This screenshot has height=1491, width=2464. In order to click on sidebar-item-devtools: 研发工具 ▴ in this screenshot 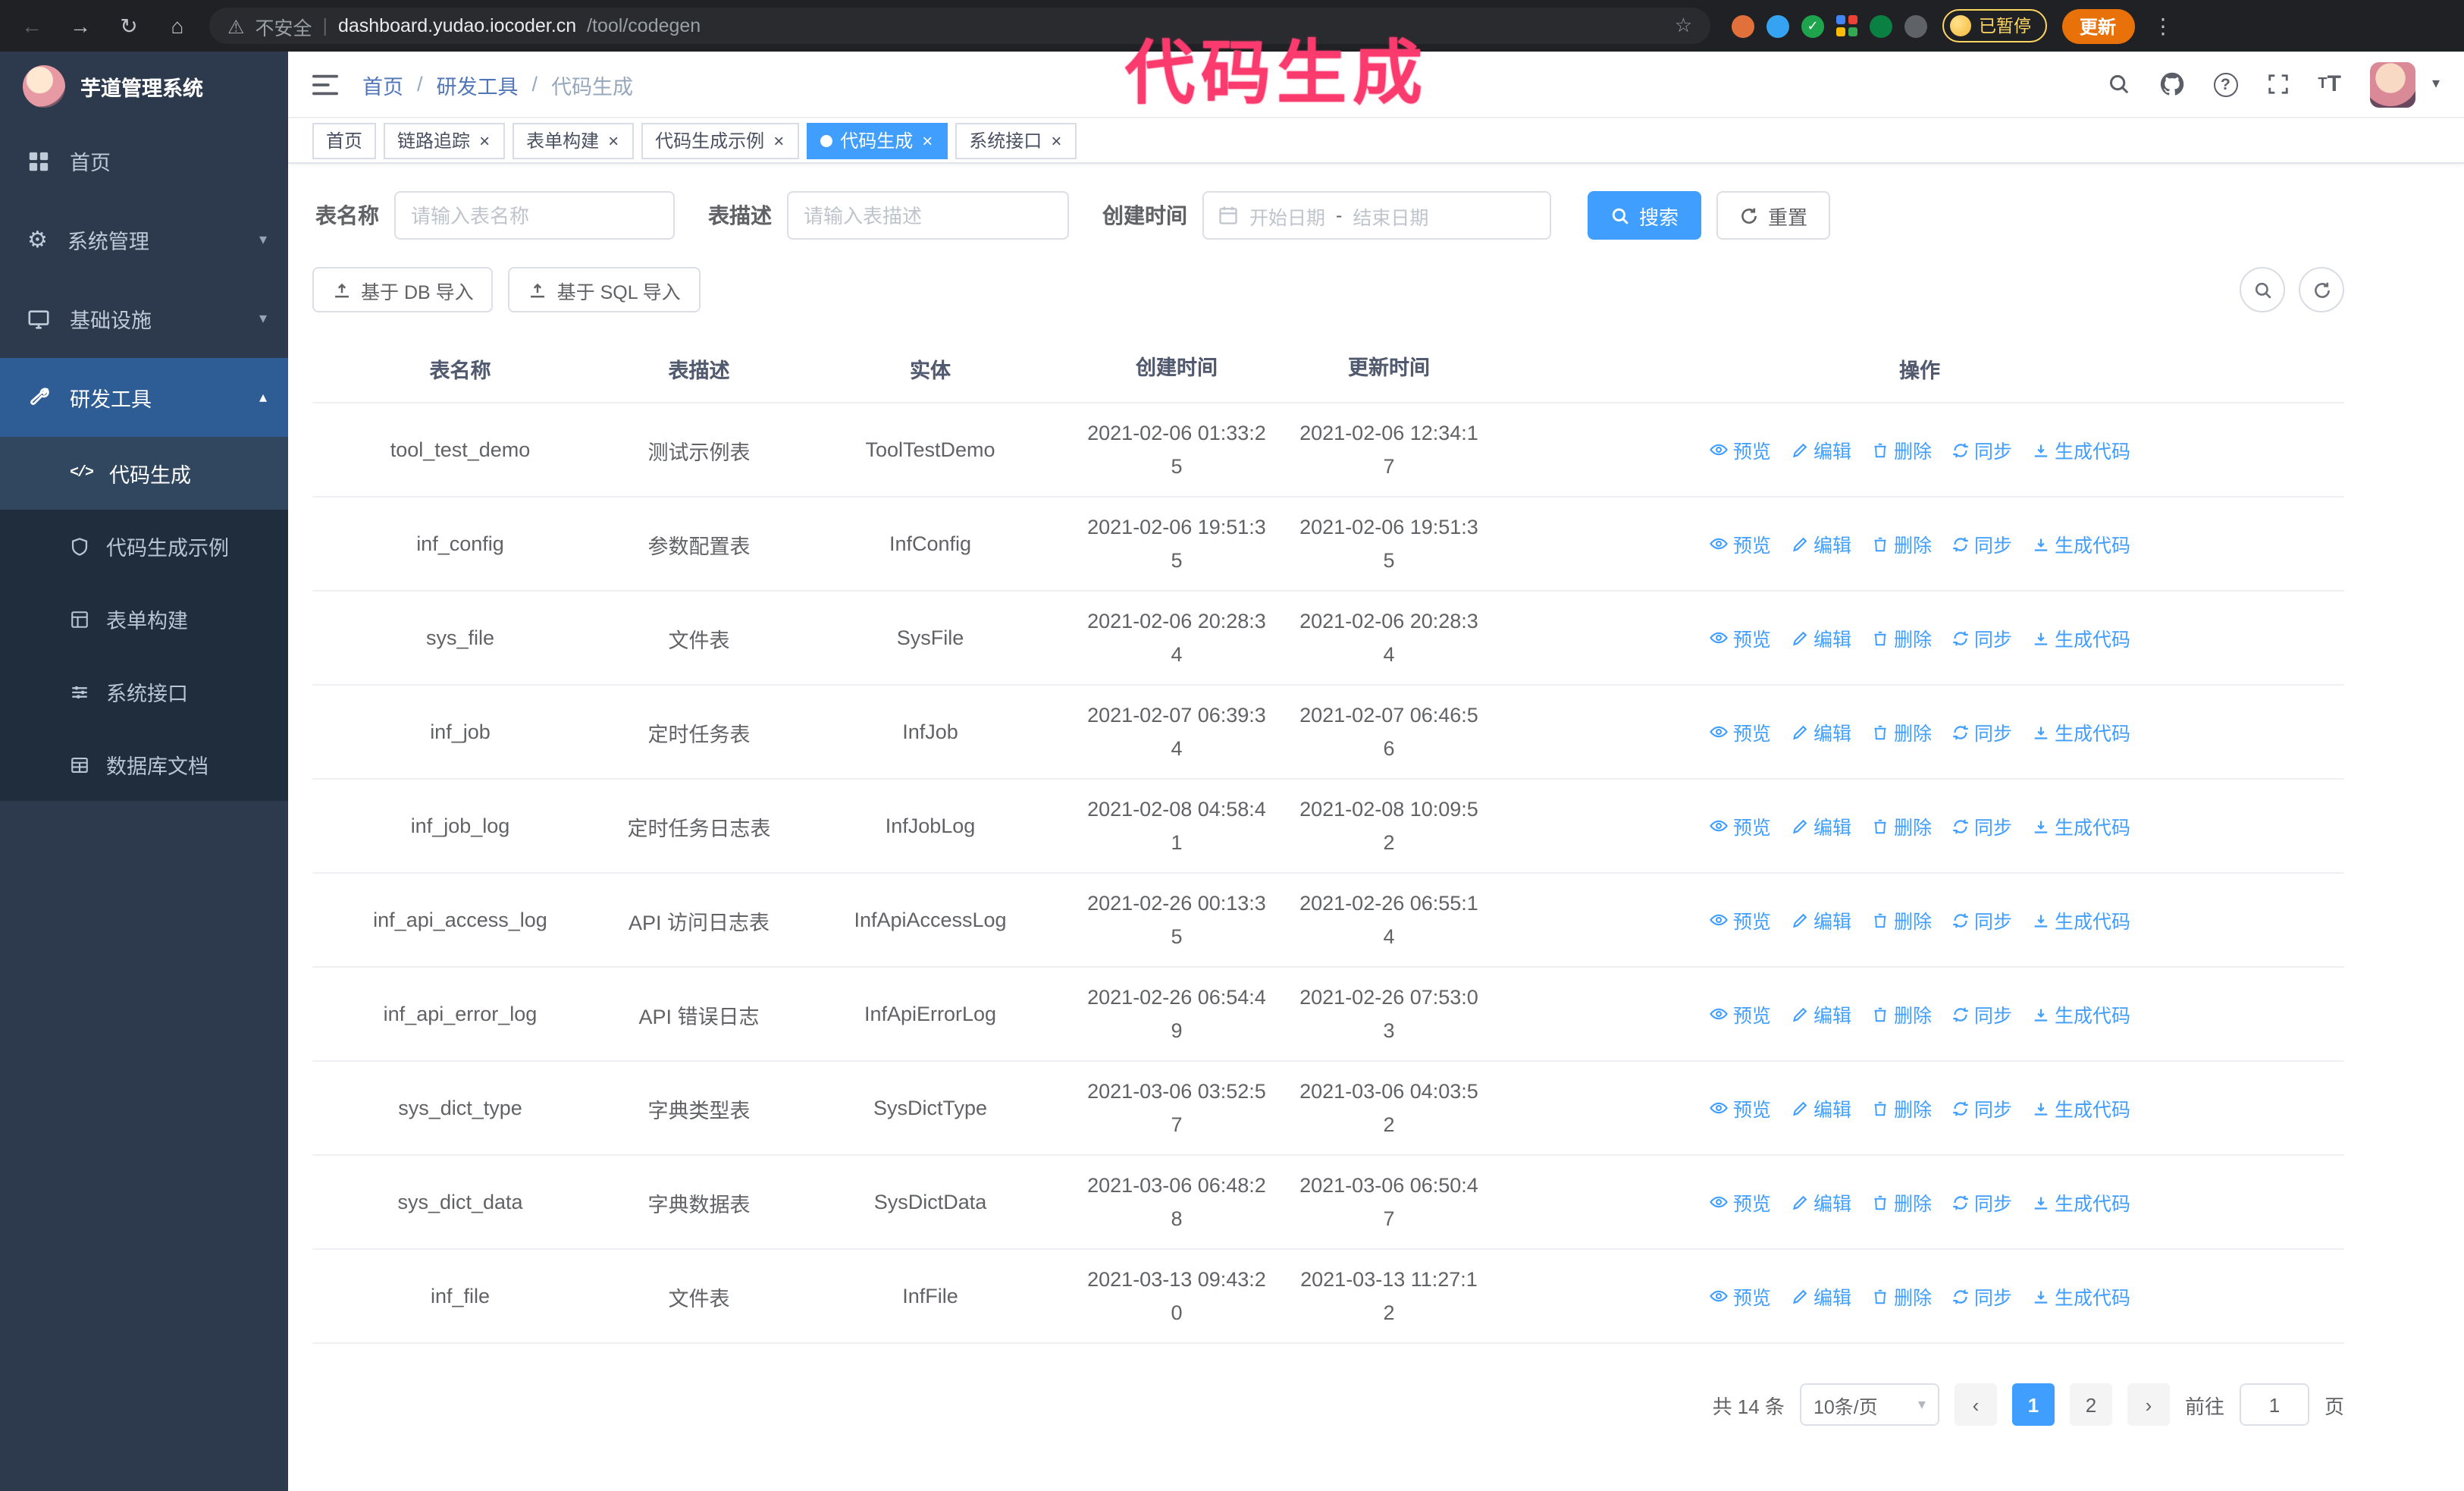, I will do `click(144, 397)`.